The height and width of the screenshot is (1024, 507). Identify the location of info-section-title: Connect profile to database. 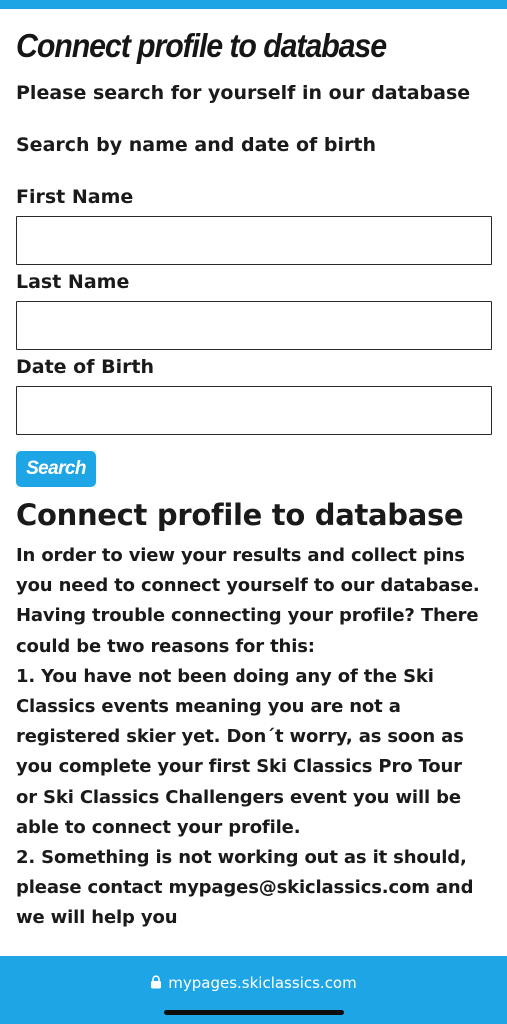
(240, 515).